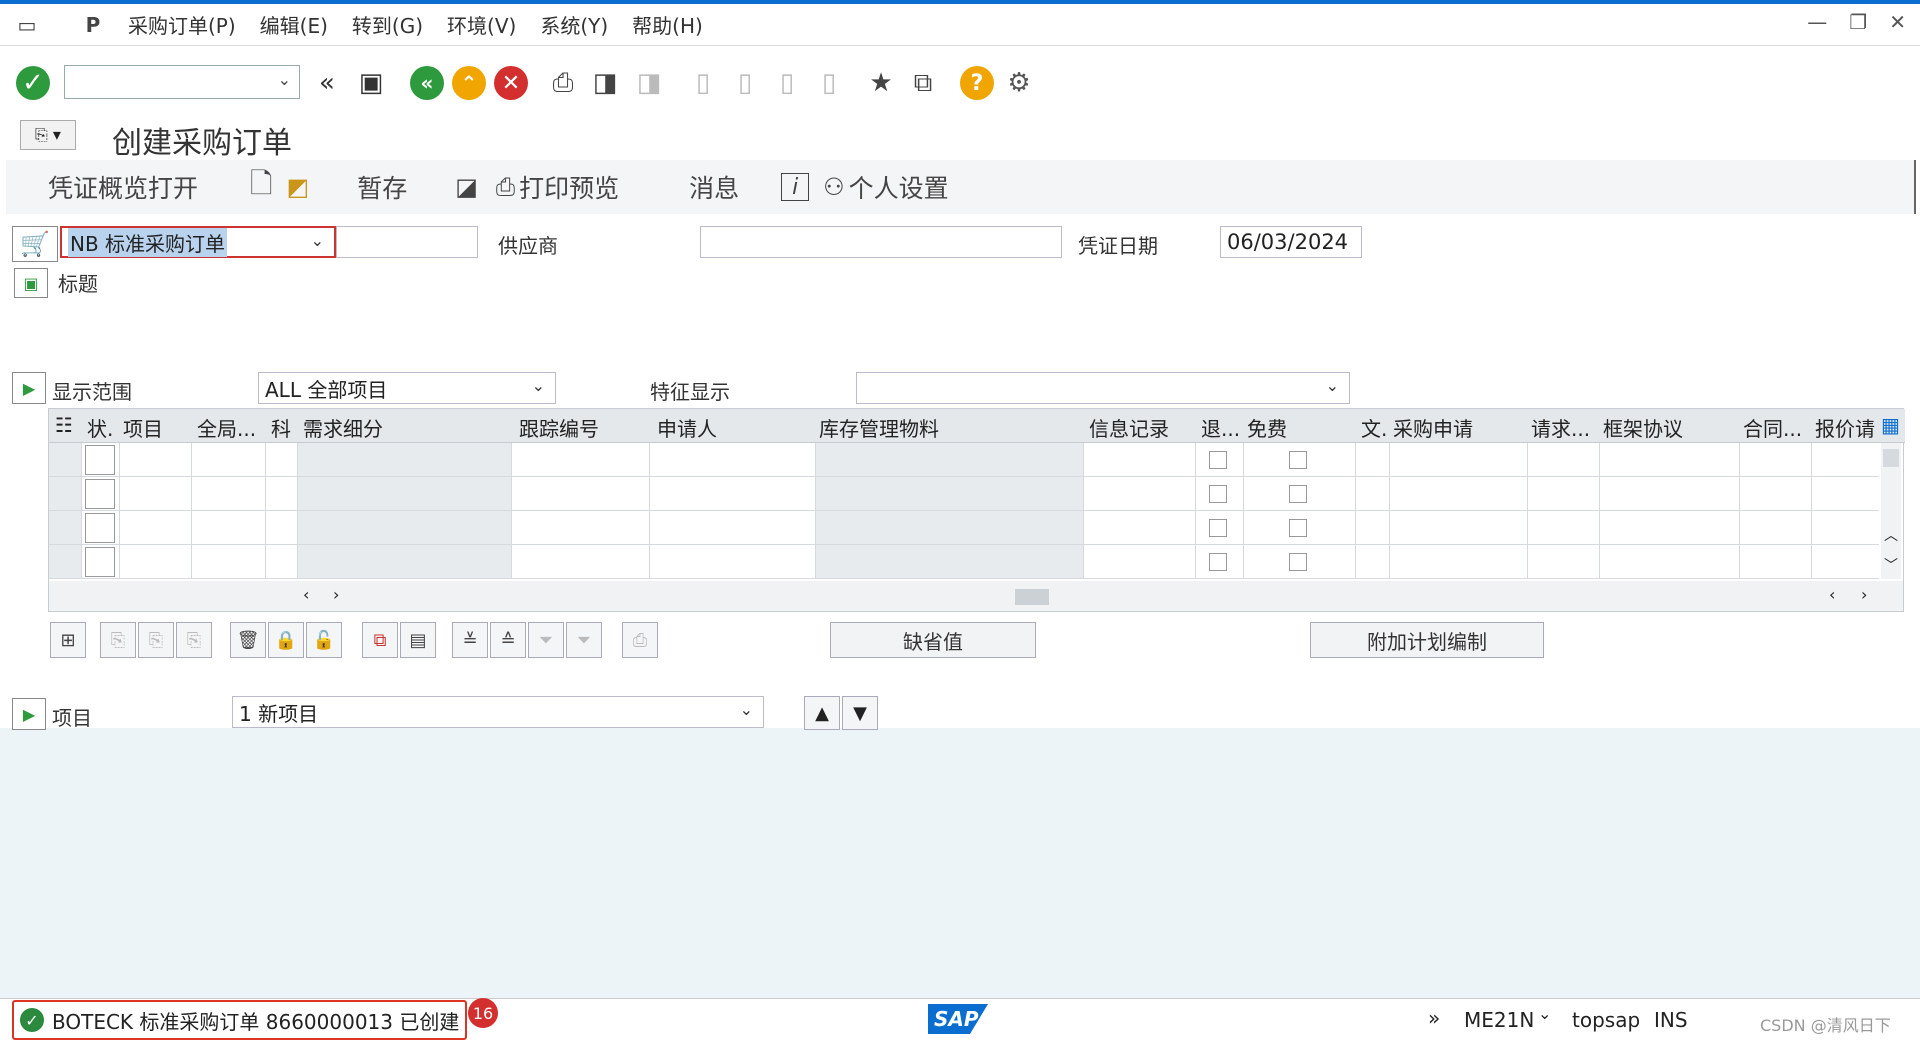  I want to click on close-window-icon: ✕, so click(1897, 22).